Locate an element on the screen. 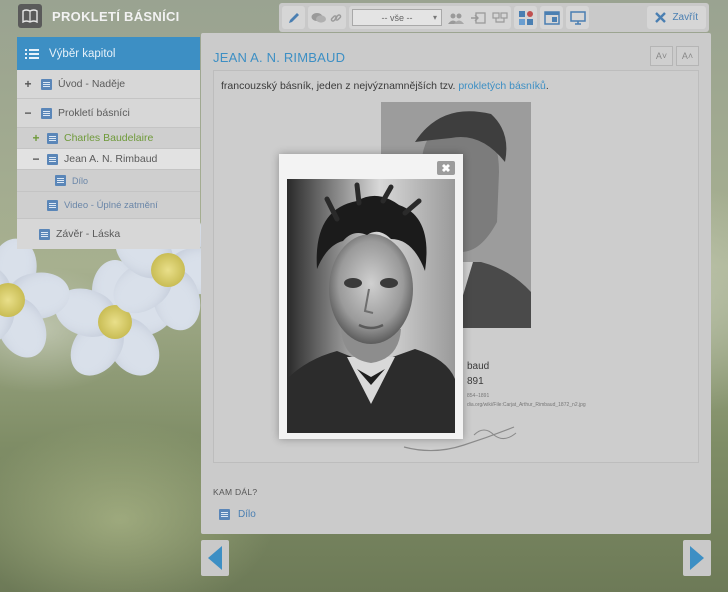 This screenshot has width=728, height=592. monitor-icon is located at coordinates (577, 17).